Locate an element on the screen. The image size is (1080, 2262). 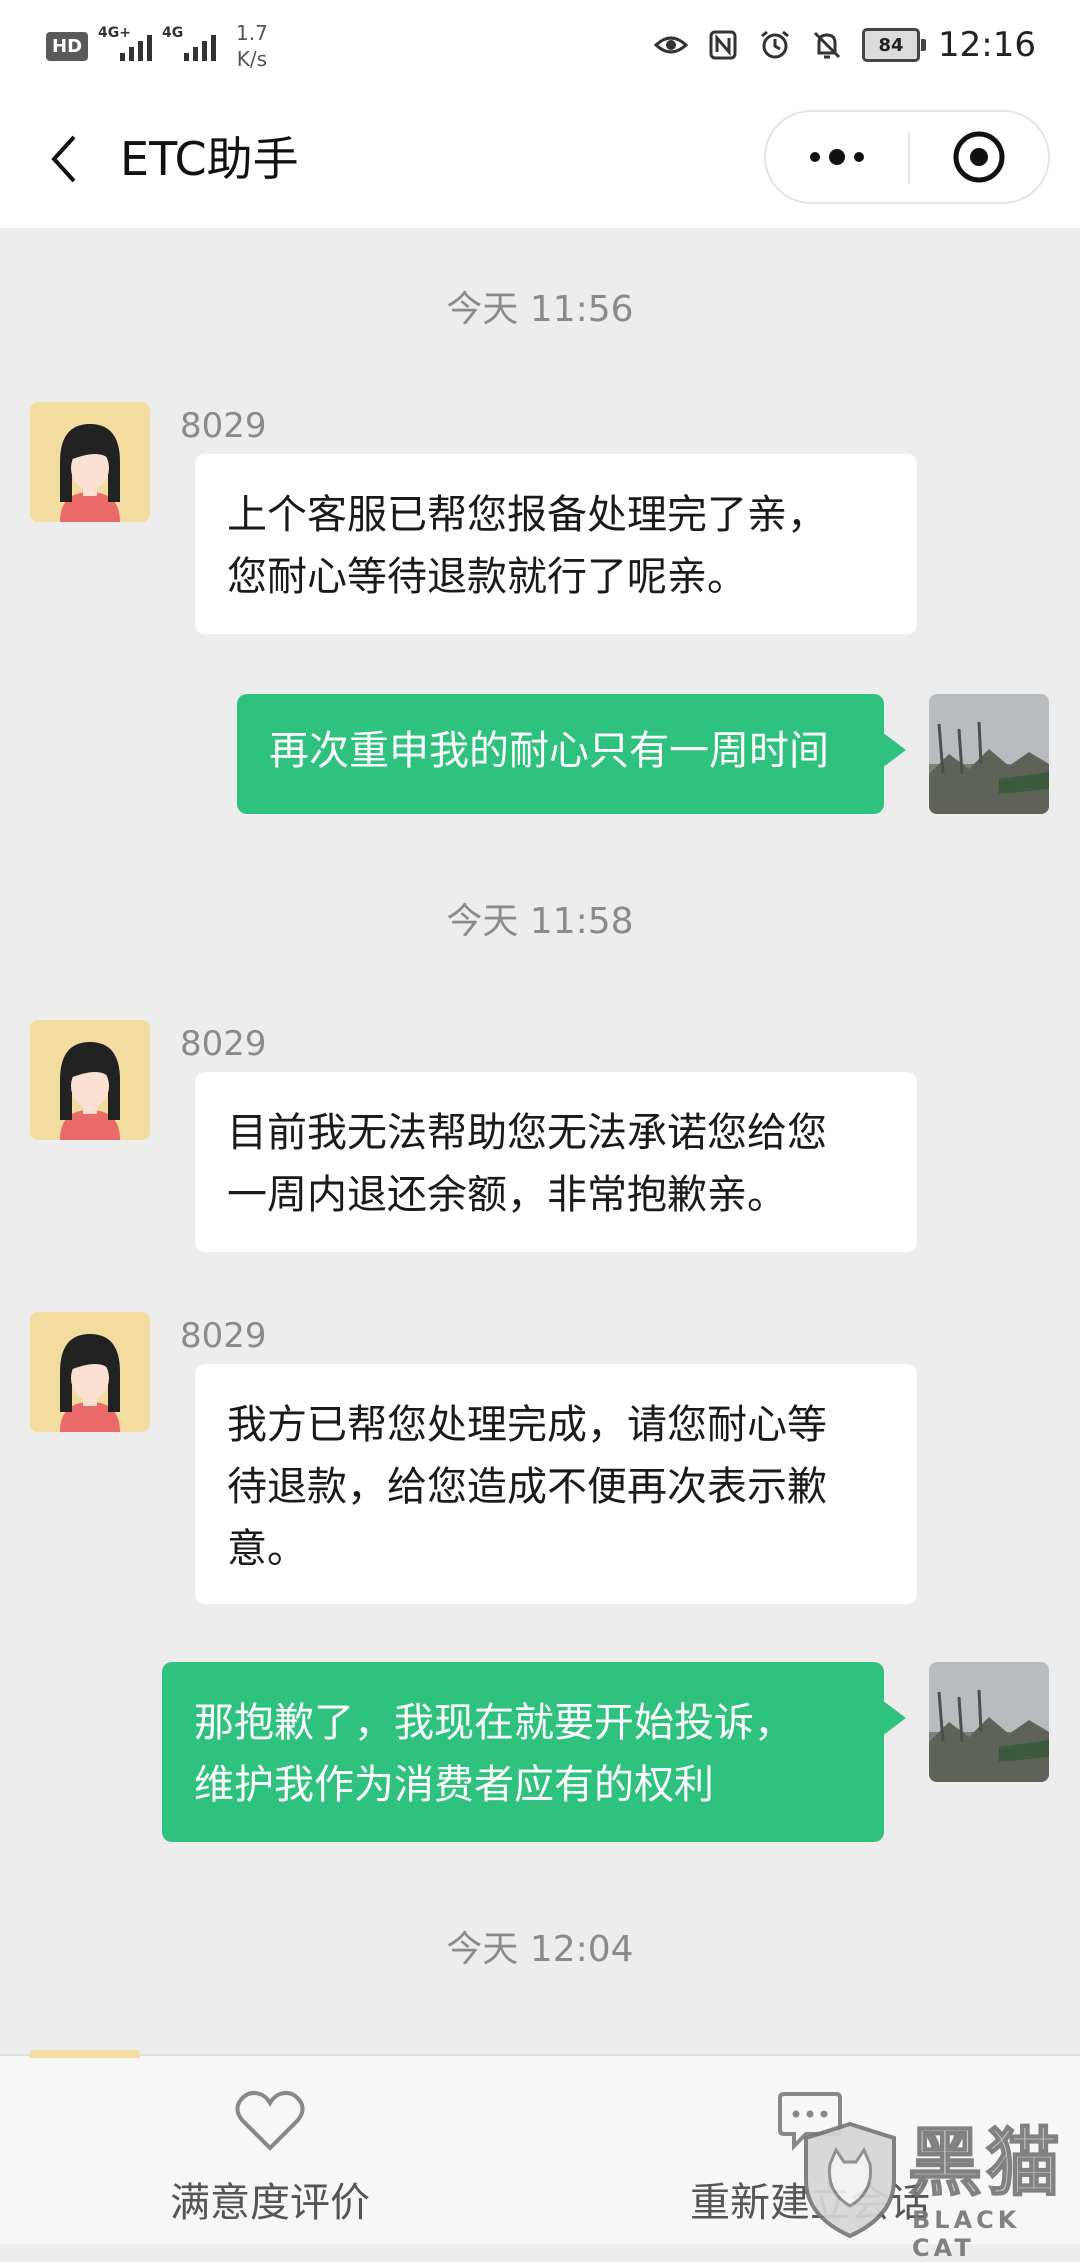
title-bar: ETC助手 is located at coordinates (540, 159).